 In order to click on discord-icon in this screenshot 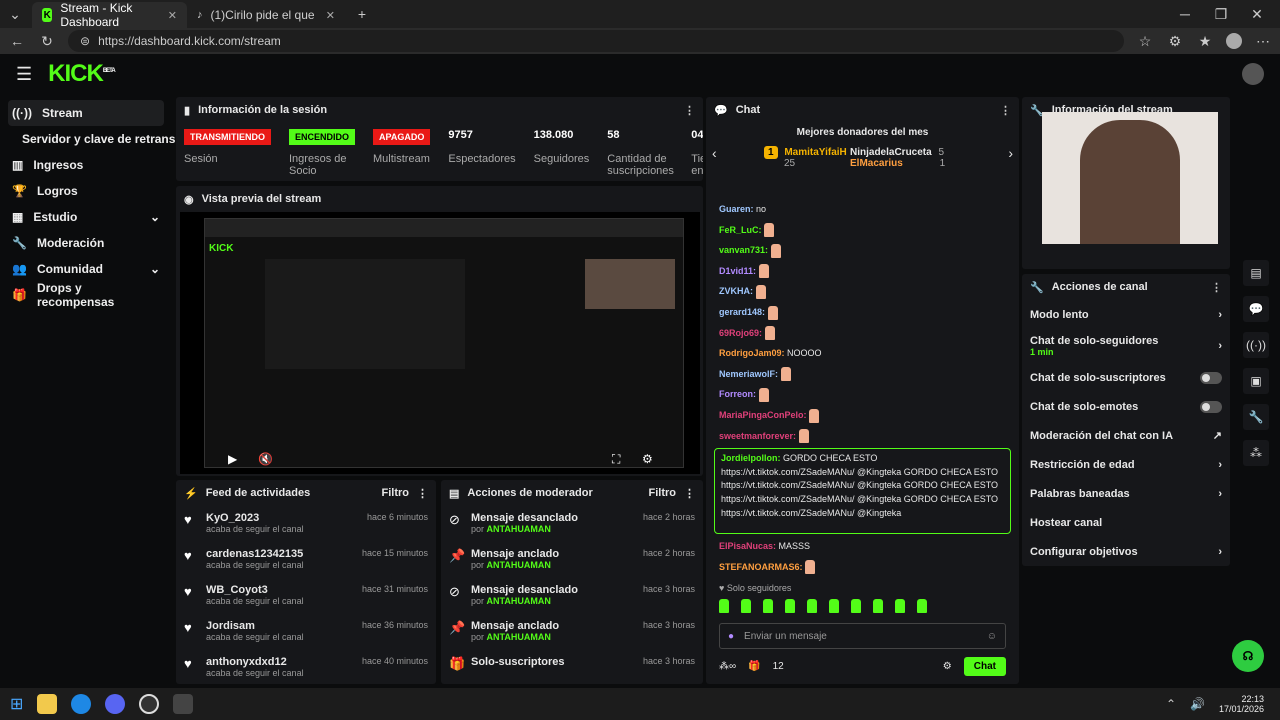, I will do `click(115, 704)`.